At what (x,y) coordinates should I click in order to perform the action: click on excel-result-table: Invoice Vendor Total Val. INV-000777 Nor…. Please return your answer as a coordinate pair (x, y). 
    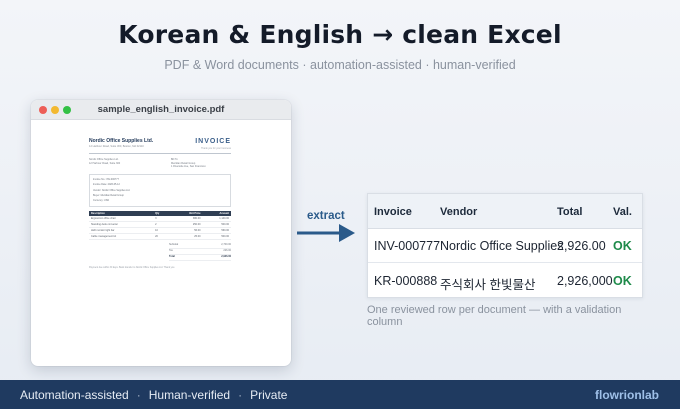
    Looking at the image, I should click on (505, 245).